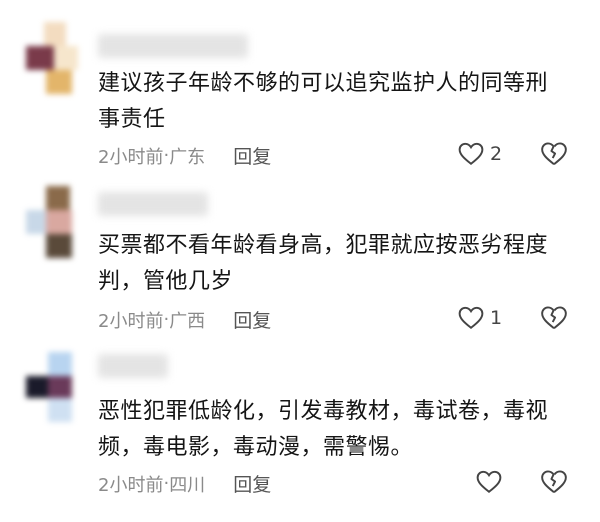 The image size is (600, 522). Describe the element at coordinates (187, 321) in the screenshot. I see `comment-location: 广西` at that location.